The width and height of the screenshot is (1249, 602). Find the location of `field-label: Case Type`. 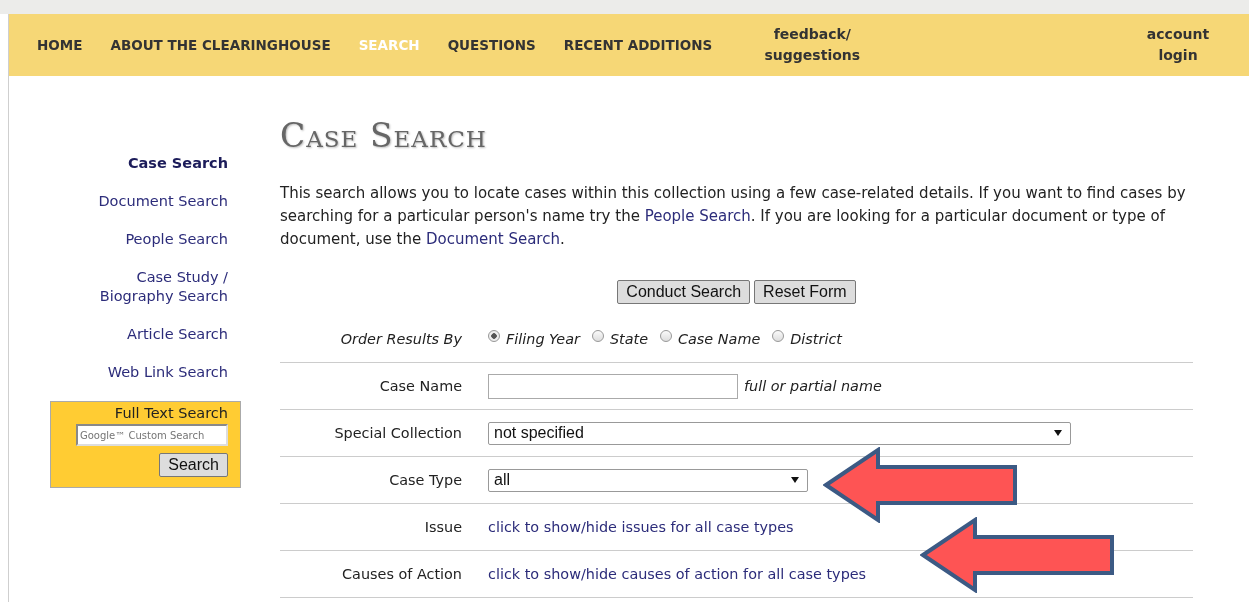

field-label: Case Type is located at coordinates (425, 480).